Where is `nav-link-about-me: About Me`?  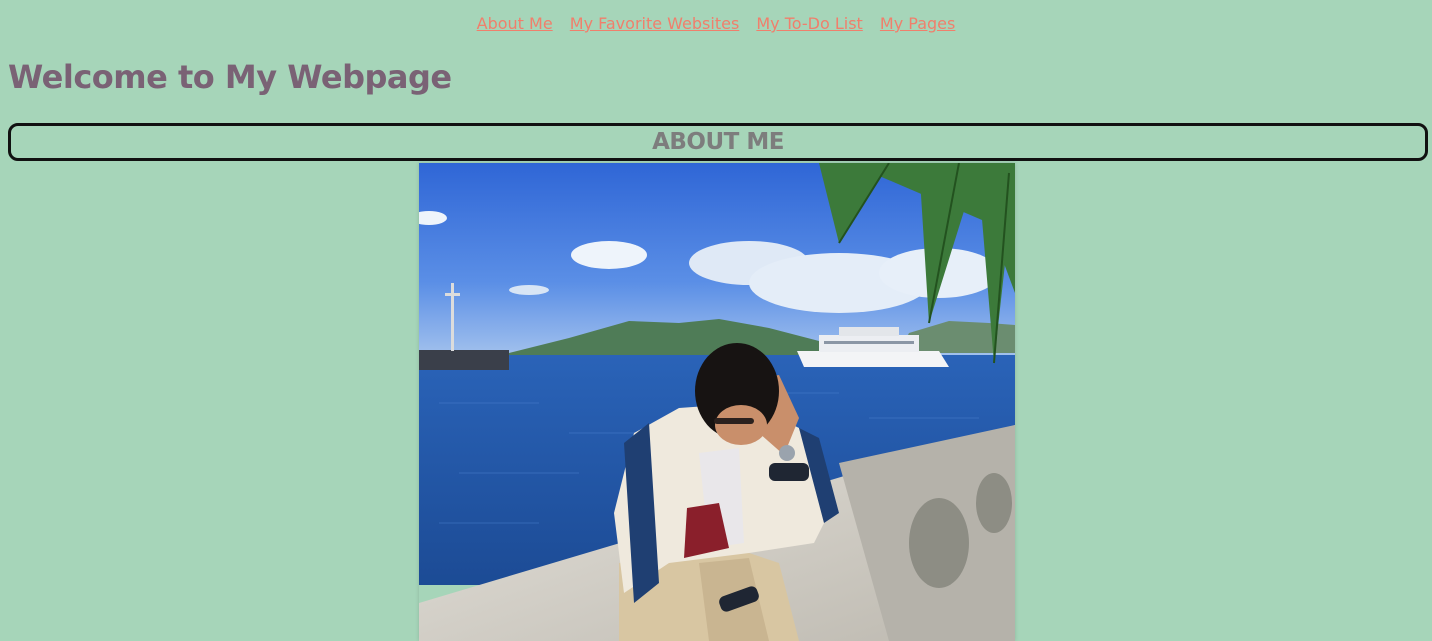
nav-link-about-me: About Me is located at coordinates (515, 23).